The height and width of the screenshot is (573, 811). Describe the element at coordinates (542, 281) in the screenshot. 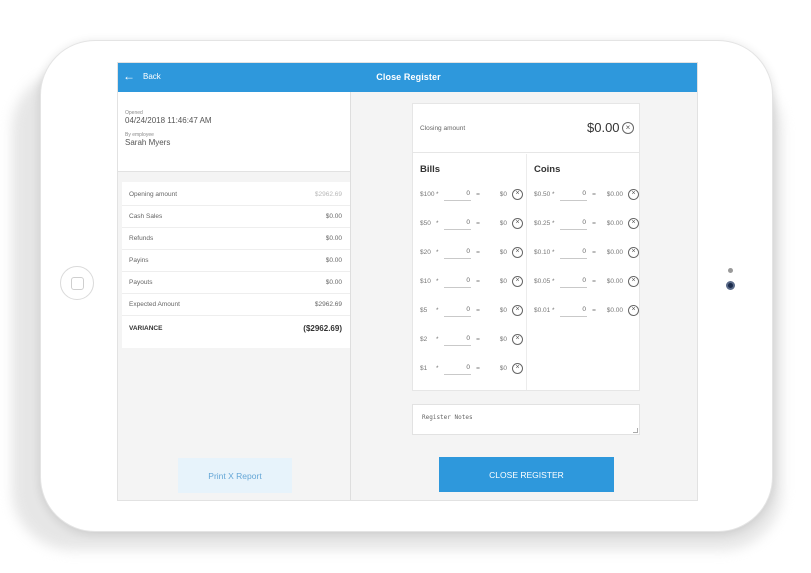

I see `denomination: $0.05` at that location.